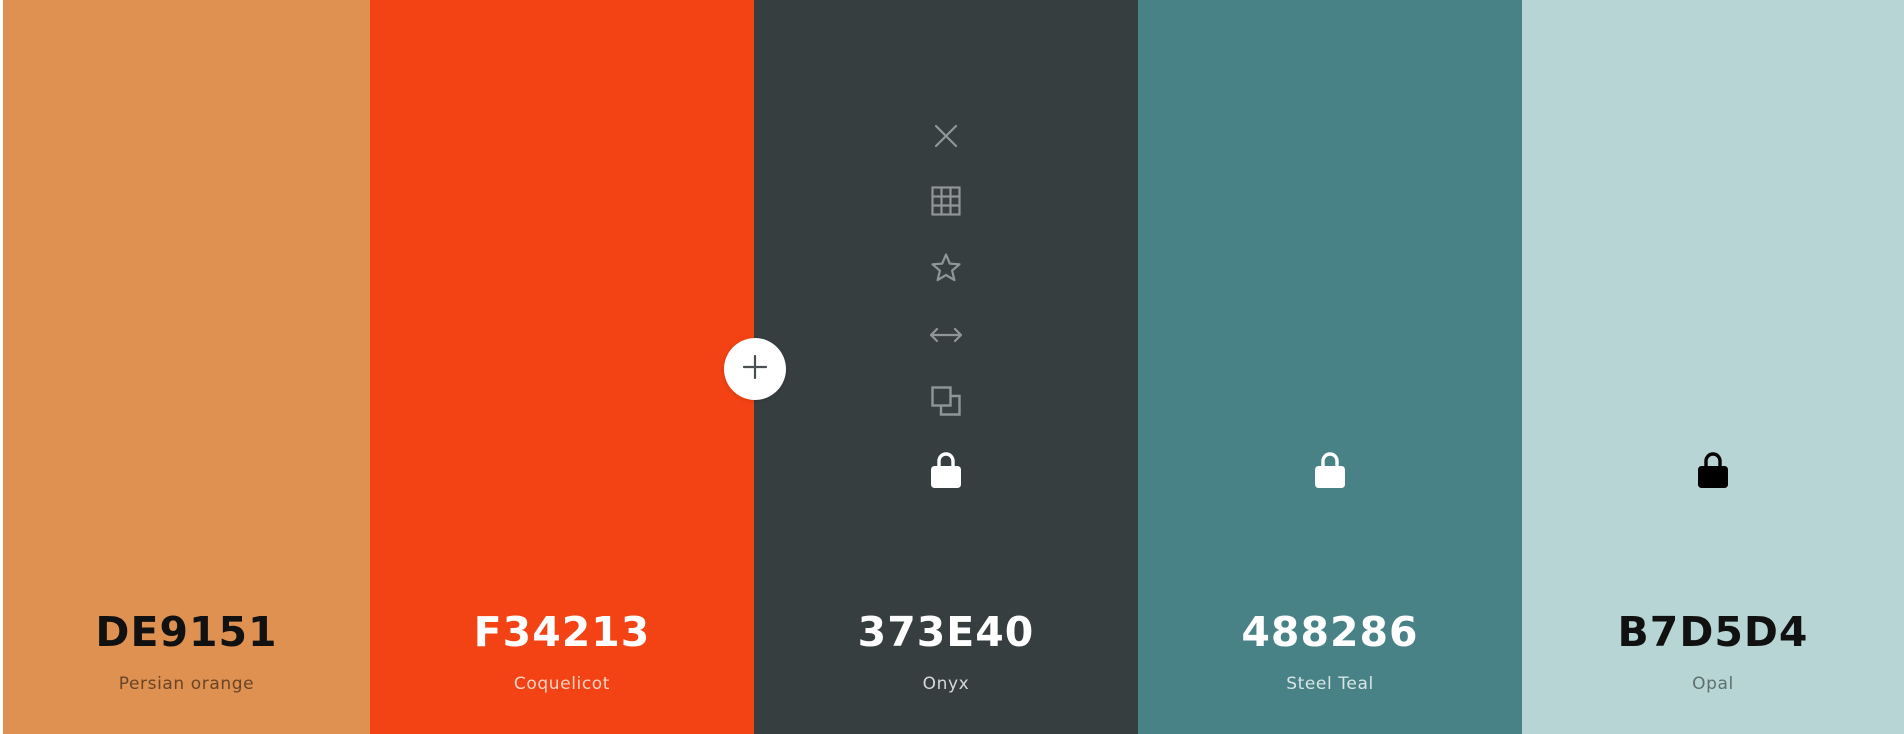 Image resolution: width=1904 pixels, height=734 pixels. I want to click on hex-code: DE9151, so click(186, 632).